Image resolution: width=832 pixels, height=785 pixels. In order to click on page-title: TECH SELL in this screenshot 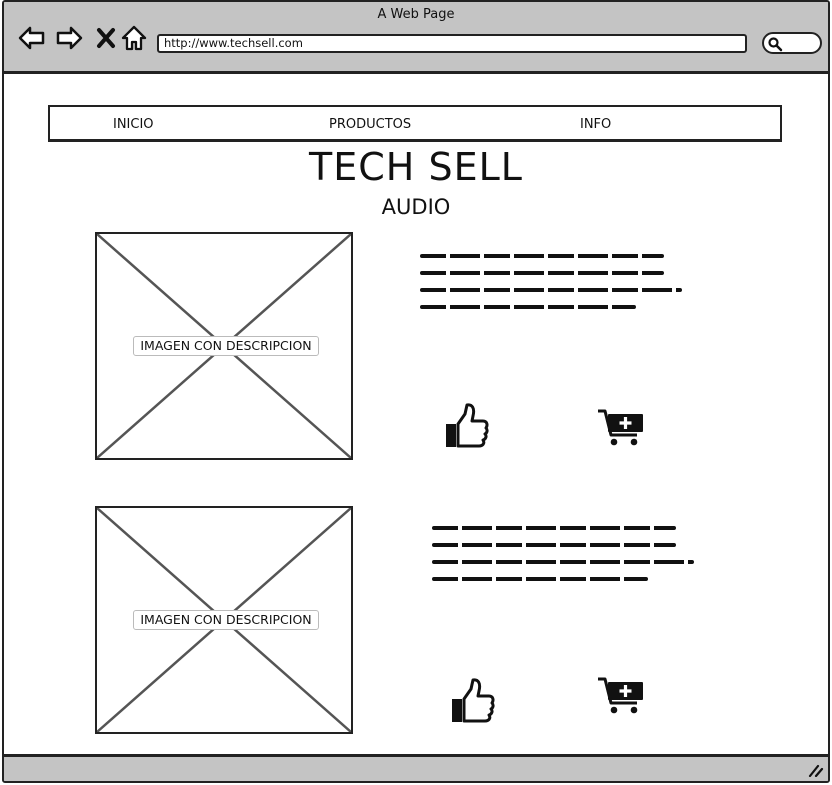, I will do `click(416, 167)`.